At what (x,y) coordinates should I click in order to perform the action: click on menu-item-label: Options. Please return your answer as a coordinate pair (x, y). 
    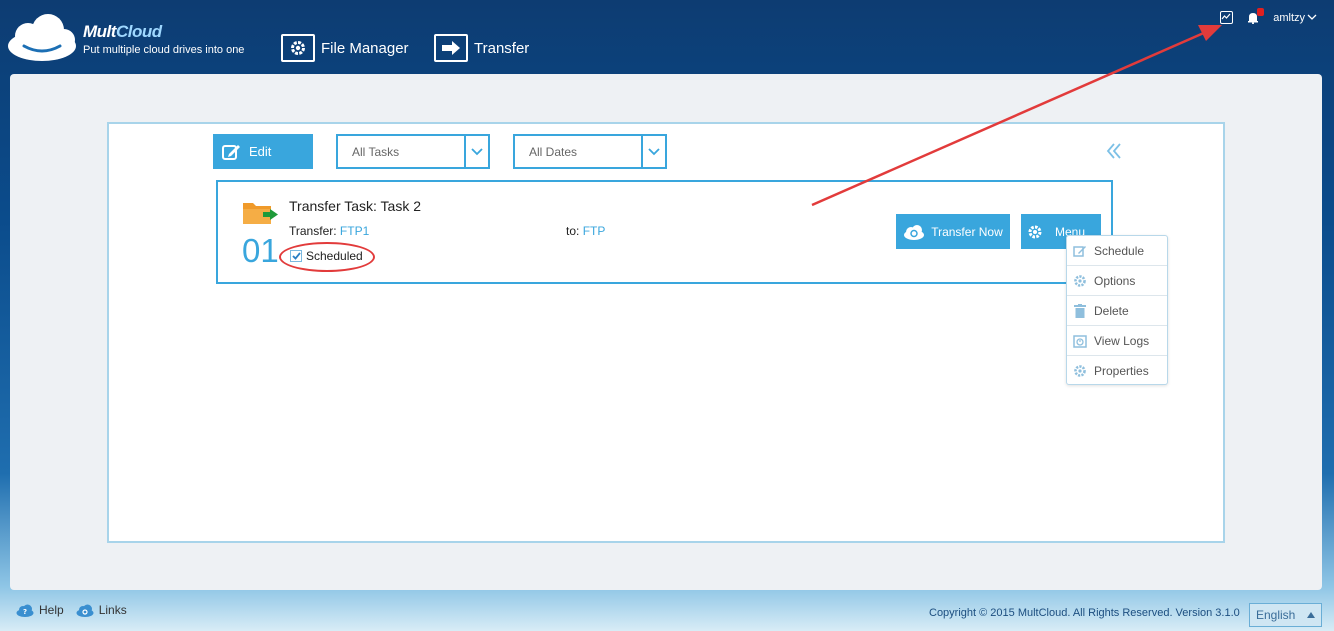
    Looking at the image, I should click on (1115, 280).